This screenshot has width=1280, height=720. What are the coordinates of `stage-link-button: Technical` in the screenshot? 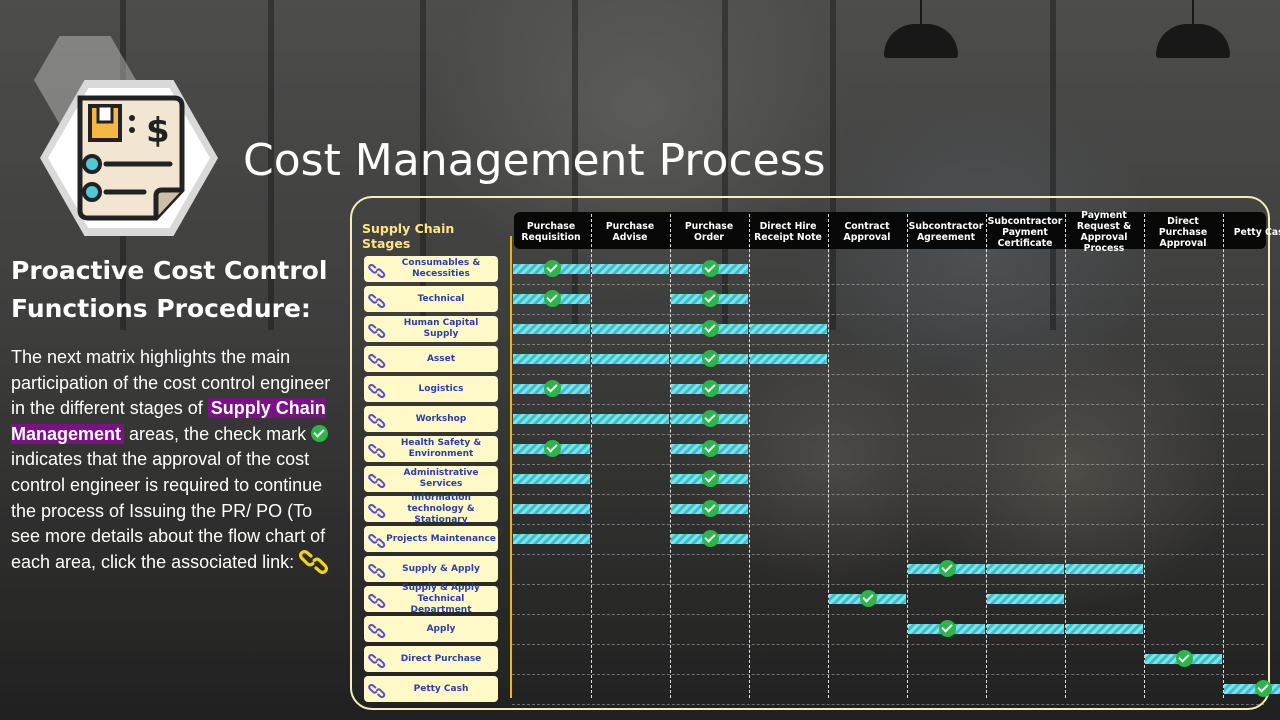 It's located at (431, 299).